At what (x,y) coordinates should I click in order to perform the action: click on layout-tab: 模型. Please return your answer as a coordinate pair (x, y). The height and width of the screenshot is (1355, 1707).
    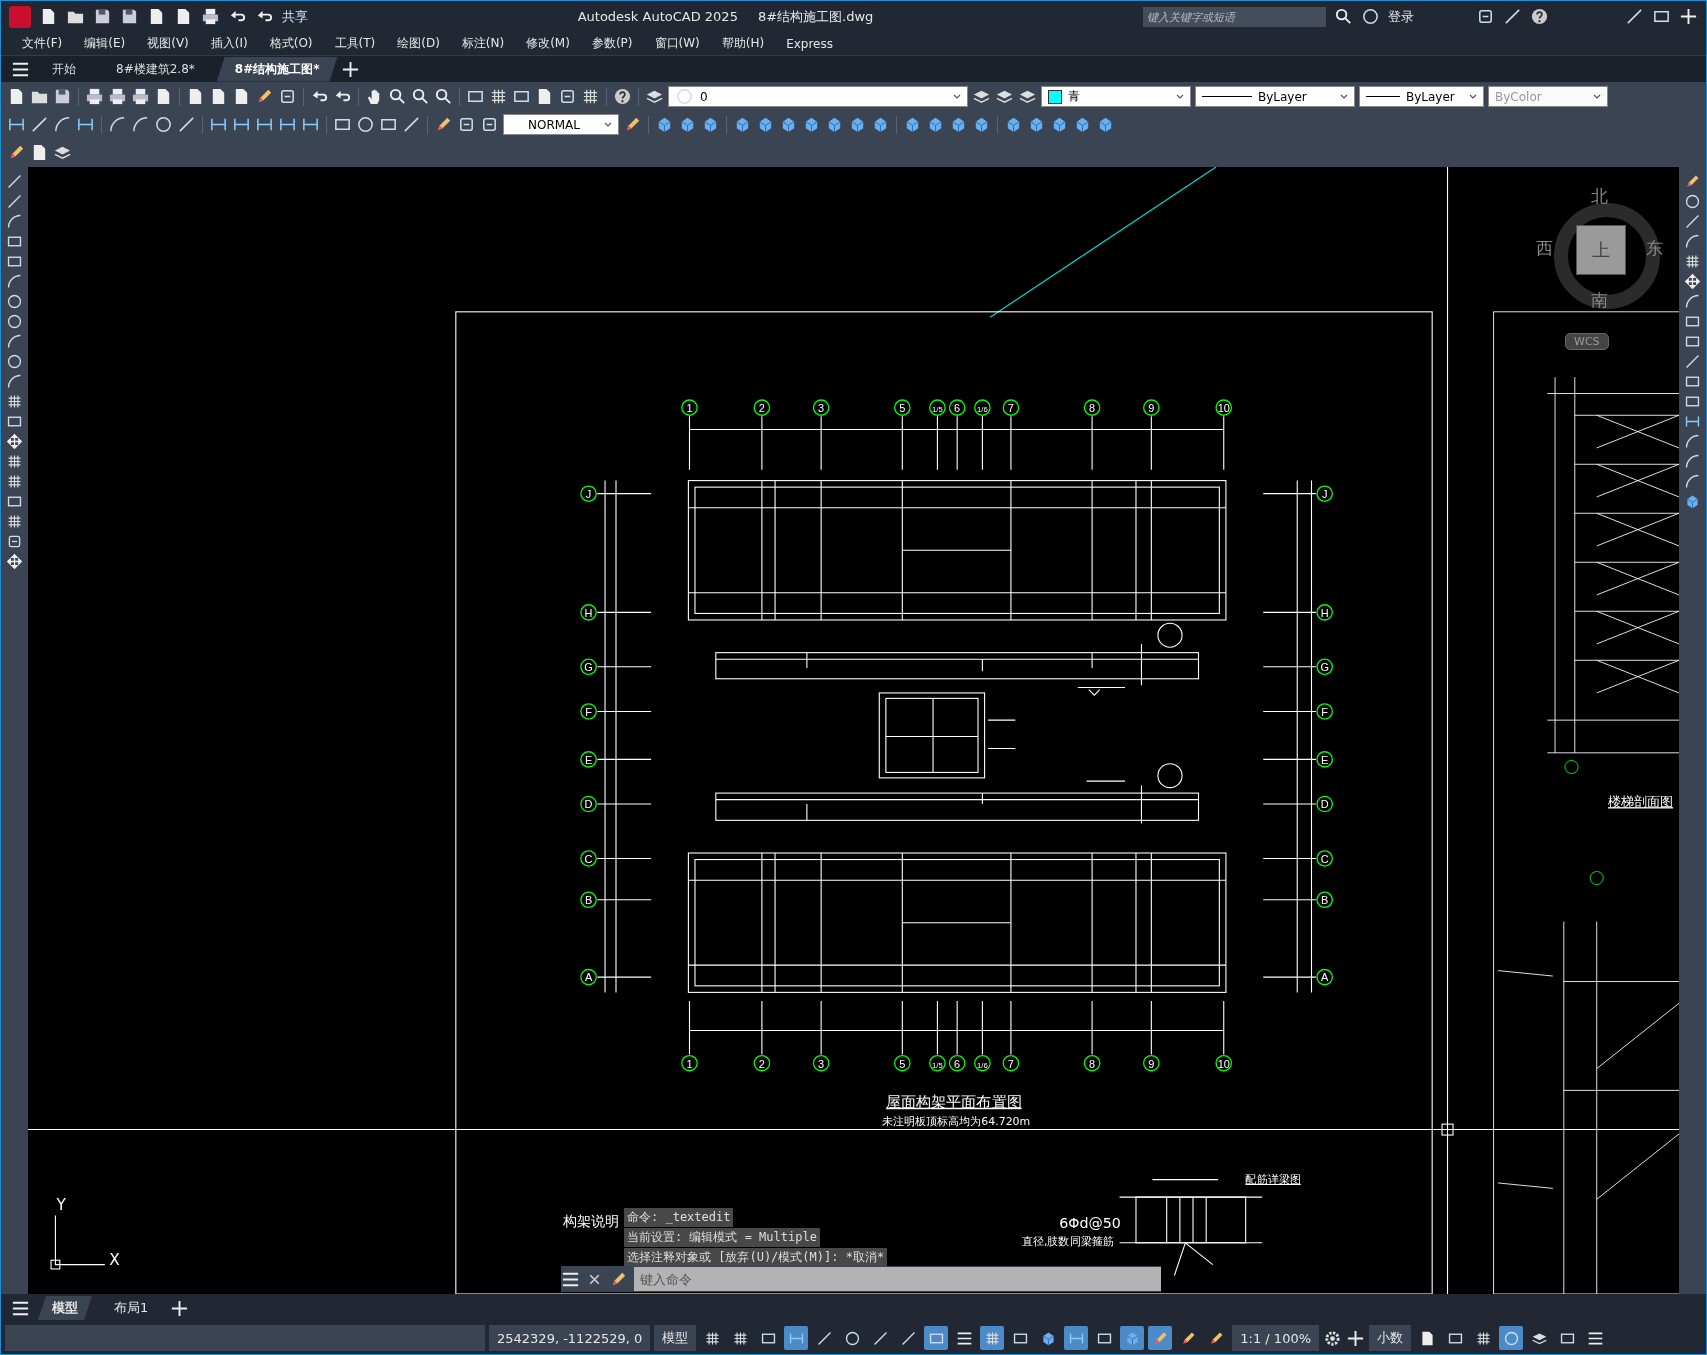
    Looking at the image, I should click on (65, 1308).